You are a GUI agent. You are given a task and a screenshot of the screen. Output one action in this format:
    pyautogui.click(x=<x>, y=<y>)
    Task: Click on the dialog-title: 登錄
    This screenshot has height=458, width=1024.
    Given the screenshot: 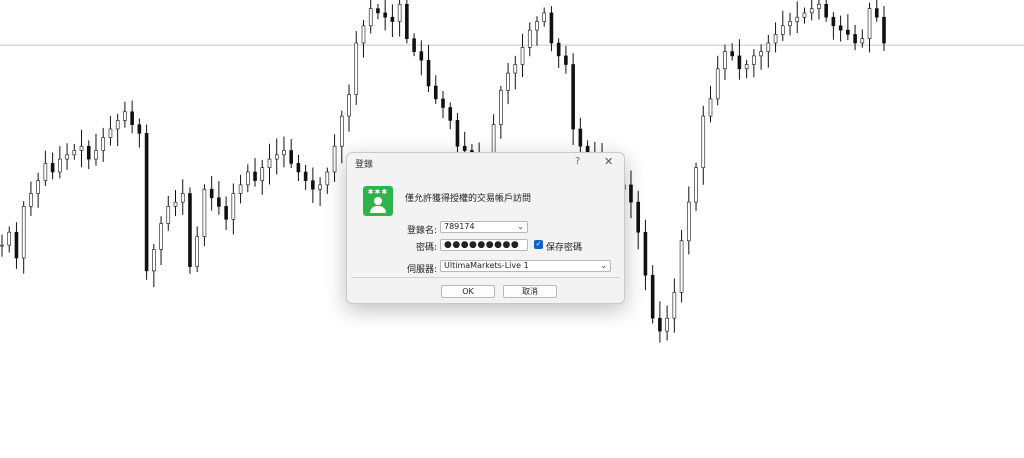 What is the action you would take?
    pyautogui.click(x=364, y=165)
    